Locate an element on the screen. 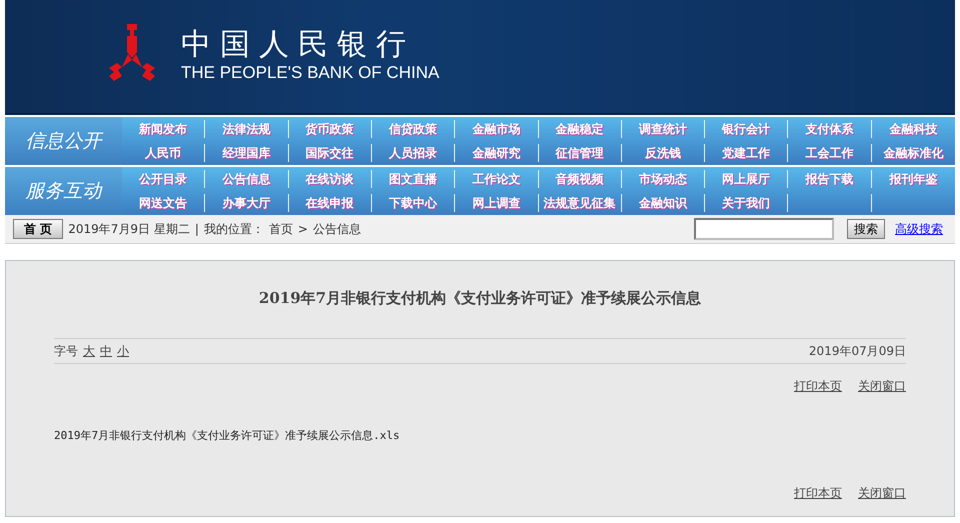 This screenshot has width=960, height=523. nav-link: 在线访谈 is located at coordinates (330, 179).